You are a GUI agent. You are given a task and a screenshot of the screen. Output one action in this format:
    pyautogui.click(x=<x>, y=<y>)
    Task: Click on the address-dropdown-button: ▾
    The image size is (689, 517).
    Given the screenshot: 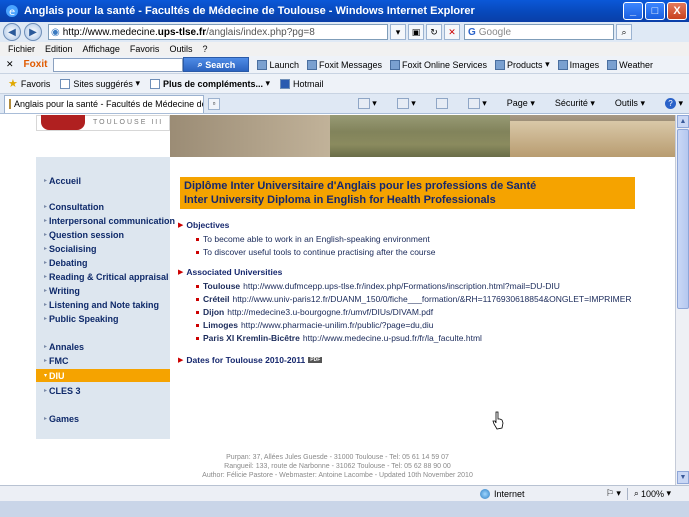 What is the action you would take?
    pyautogui.click(x=398, y=32)
    